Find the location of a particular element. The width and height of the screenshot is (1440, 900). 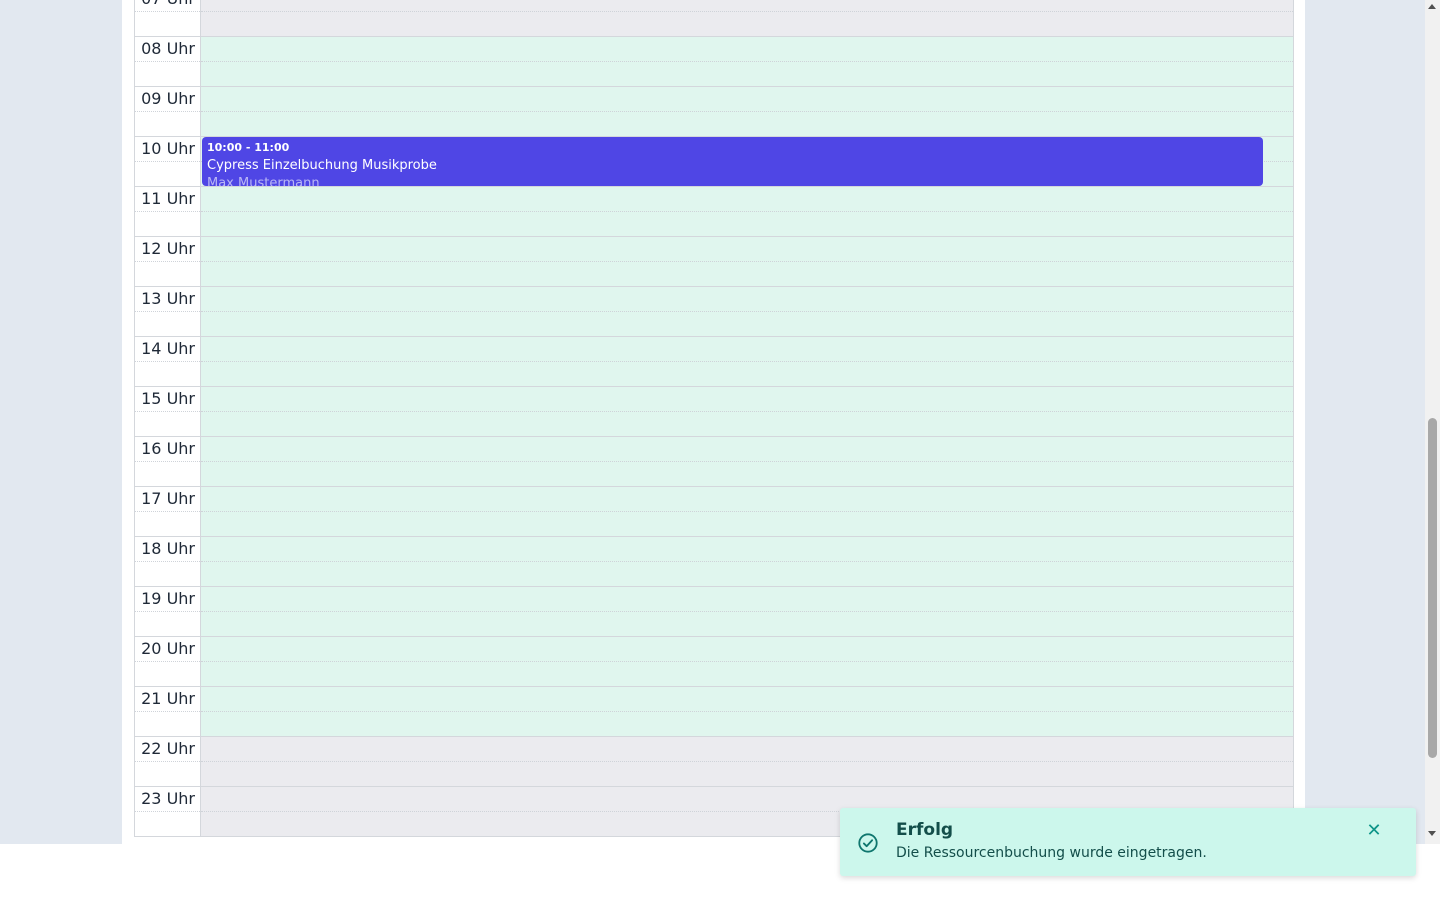

time-label: 14 Uhr is located at coordinates (168, 348).